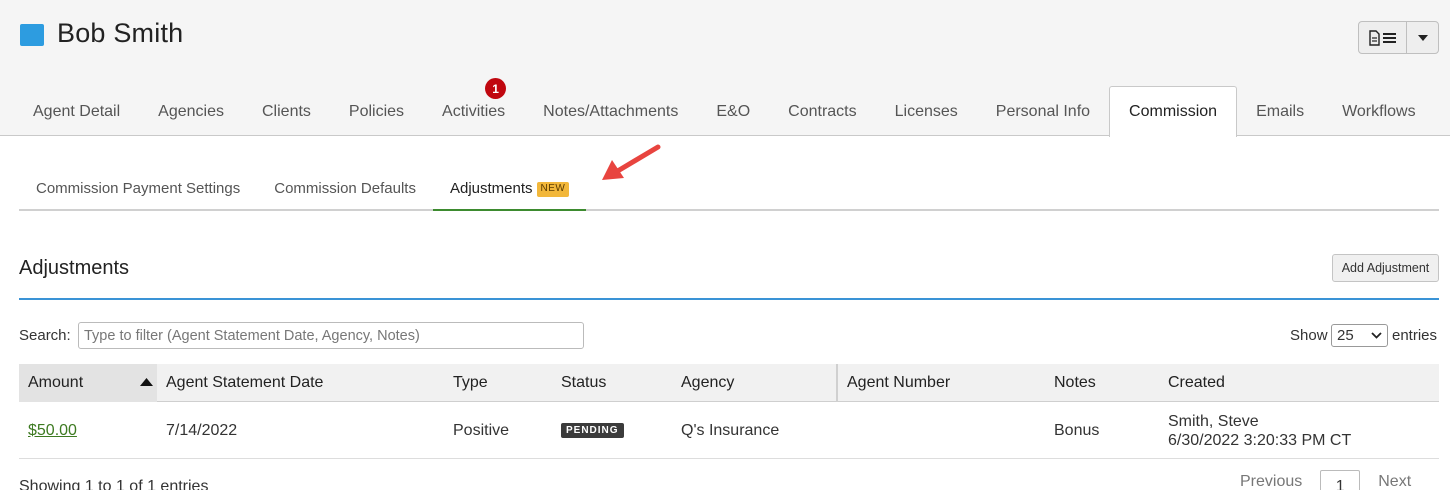 This screenshot has height=490, width=1450. Describe the element at coordinates (1376, 335) in the screenshot. I see `chevron-down-icon` at that location.